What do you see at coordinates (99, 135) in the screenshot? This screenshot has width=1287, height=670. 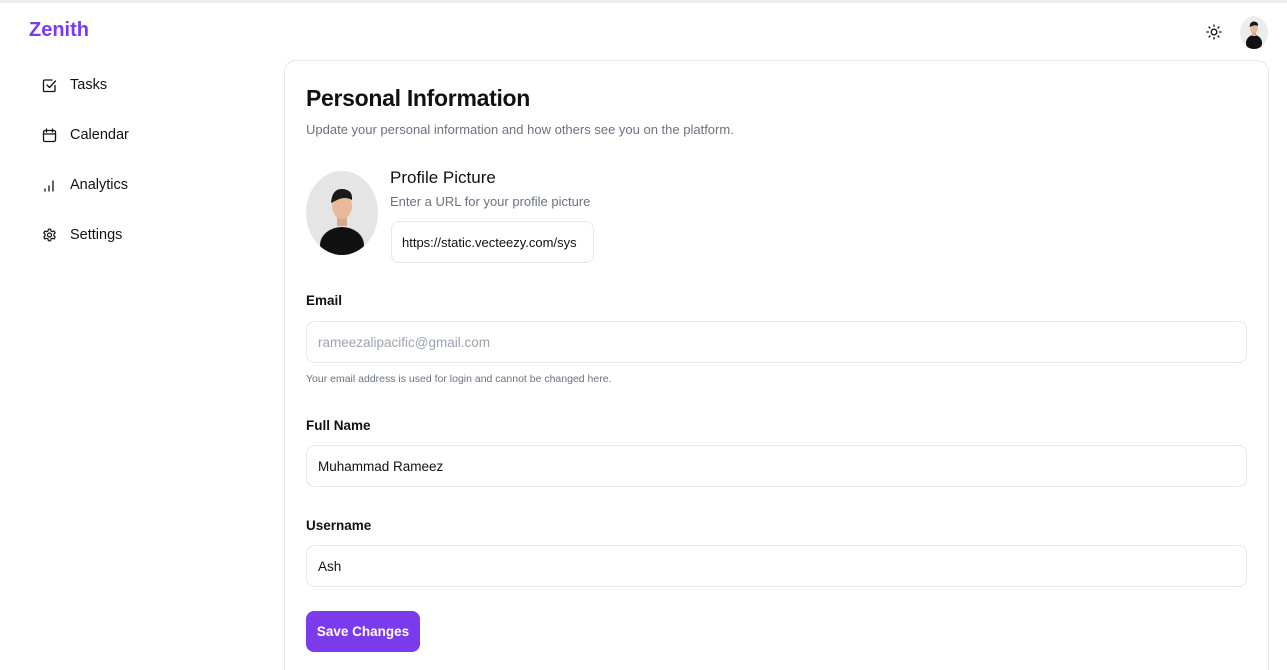 I see `sidebar-item-label: Calendar` at bounding box center [99, 135].